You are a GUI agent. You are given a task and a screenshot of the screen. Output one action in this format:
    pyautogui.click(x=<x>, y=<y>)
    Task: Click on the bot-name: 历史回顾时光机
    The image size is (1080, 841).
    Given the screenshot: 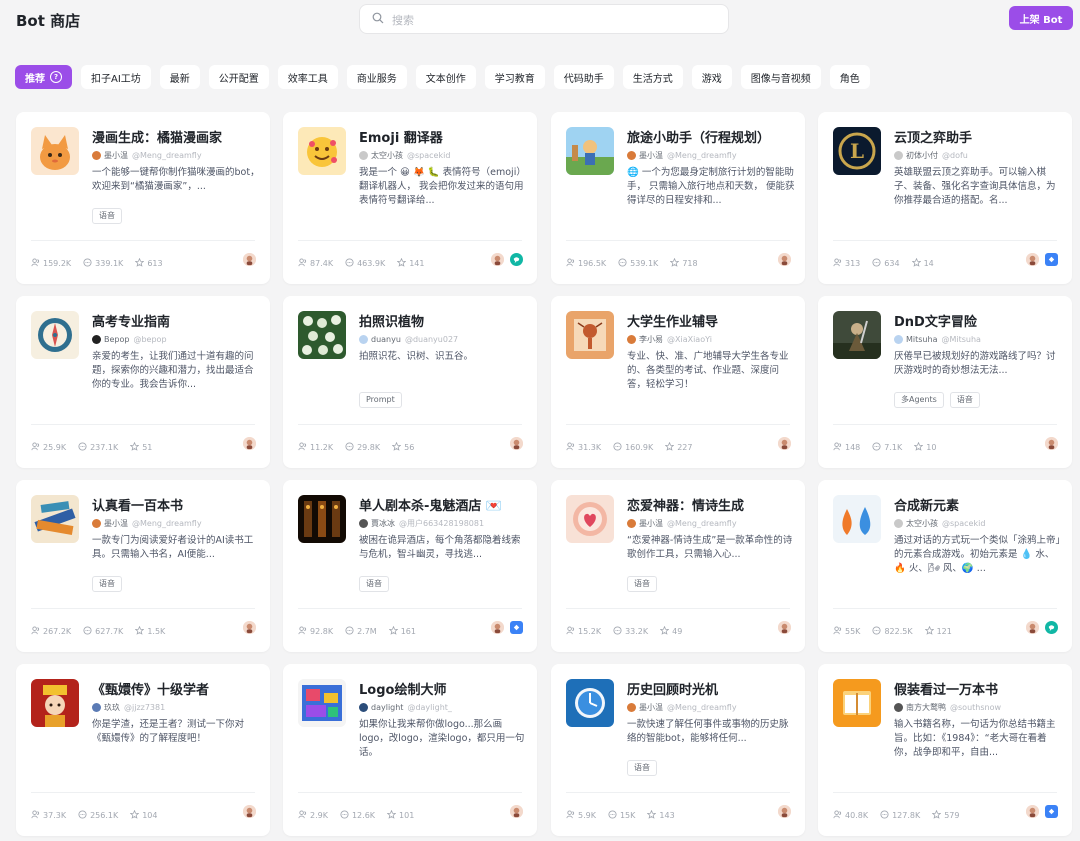 What is the action you would take?
    pyautogui.click(x=712, y=688)
    